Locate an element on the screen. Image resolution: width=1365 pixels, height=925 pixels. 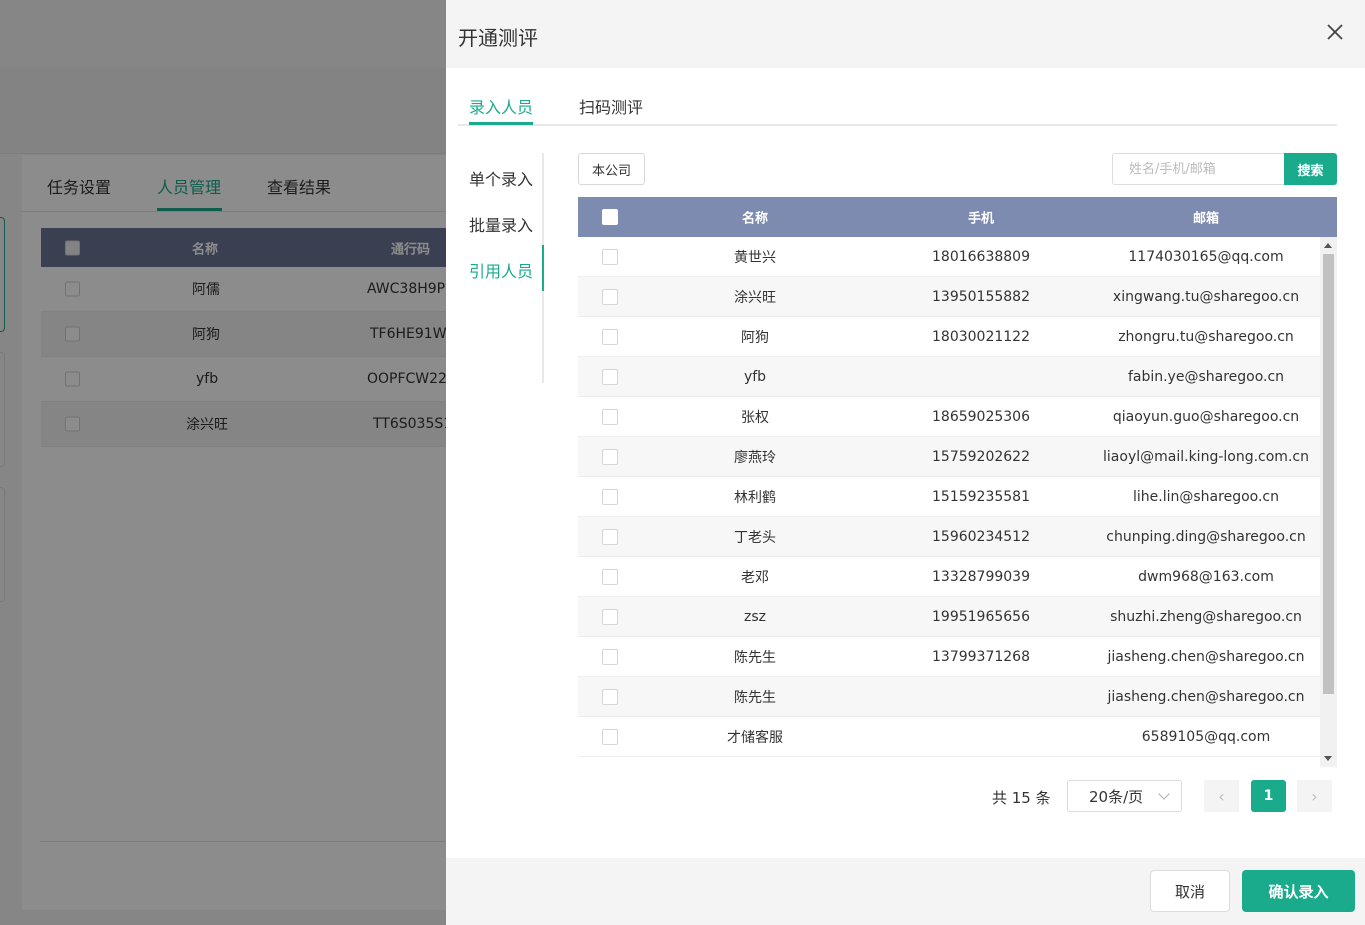
cell-email: shuzhi.zheng@sharegoo.cn is located at coordinates (1206, 616).